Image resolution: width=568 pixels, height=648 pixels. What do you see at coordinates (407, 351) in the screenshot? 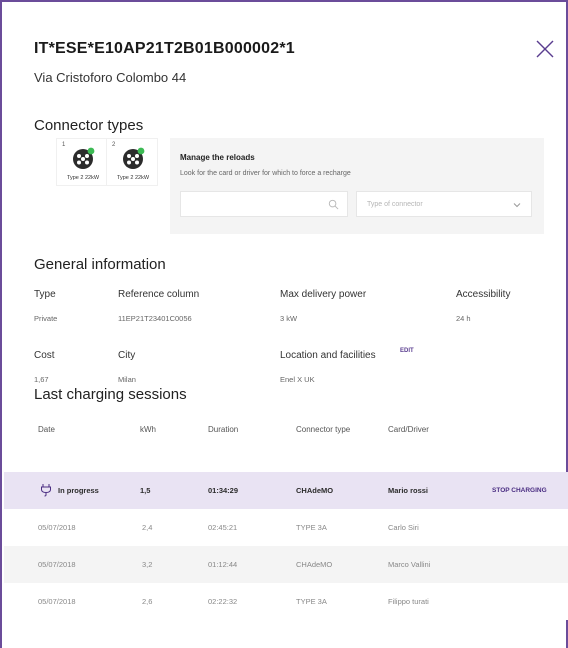
I see `edit-location-link: EDIT` at bounding box center [407, 351].